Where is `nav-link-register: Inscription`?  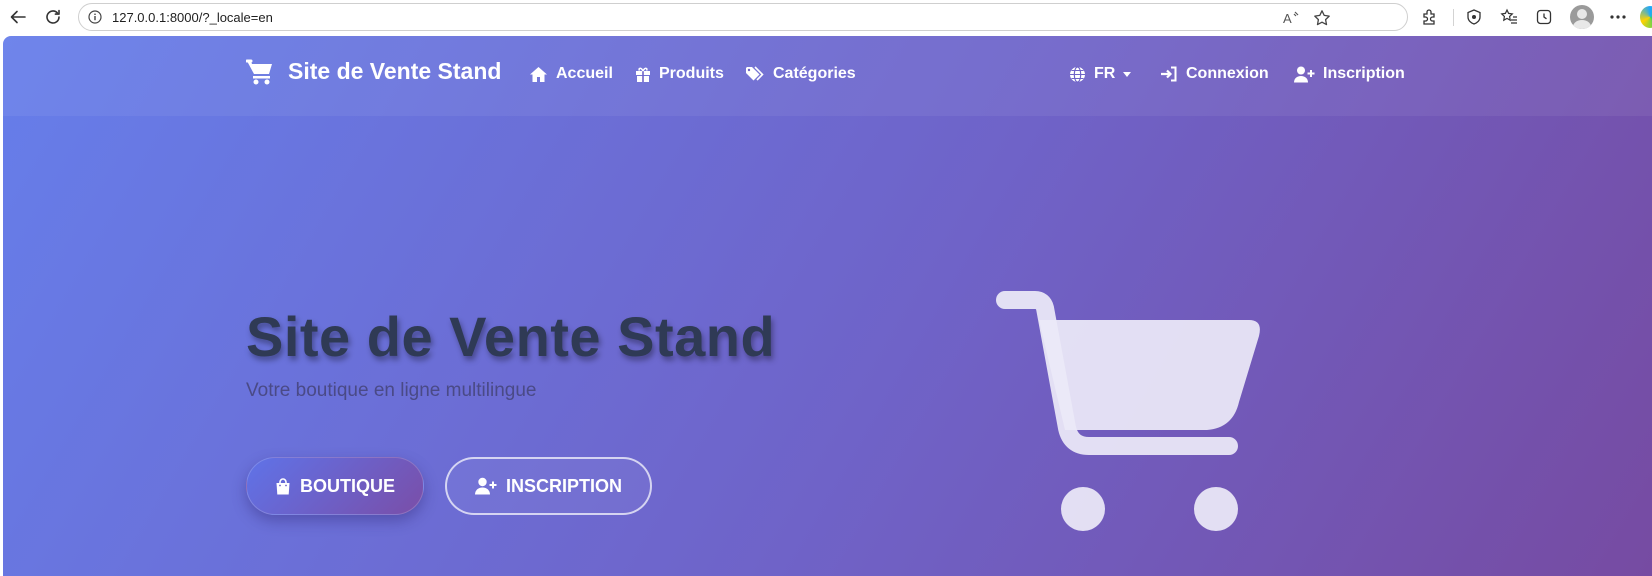
nav-link-register: Inscription is located at coordinates (1349, 74).